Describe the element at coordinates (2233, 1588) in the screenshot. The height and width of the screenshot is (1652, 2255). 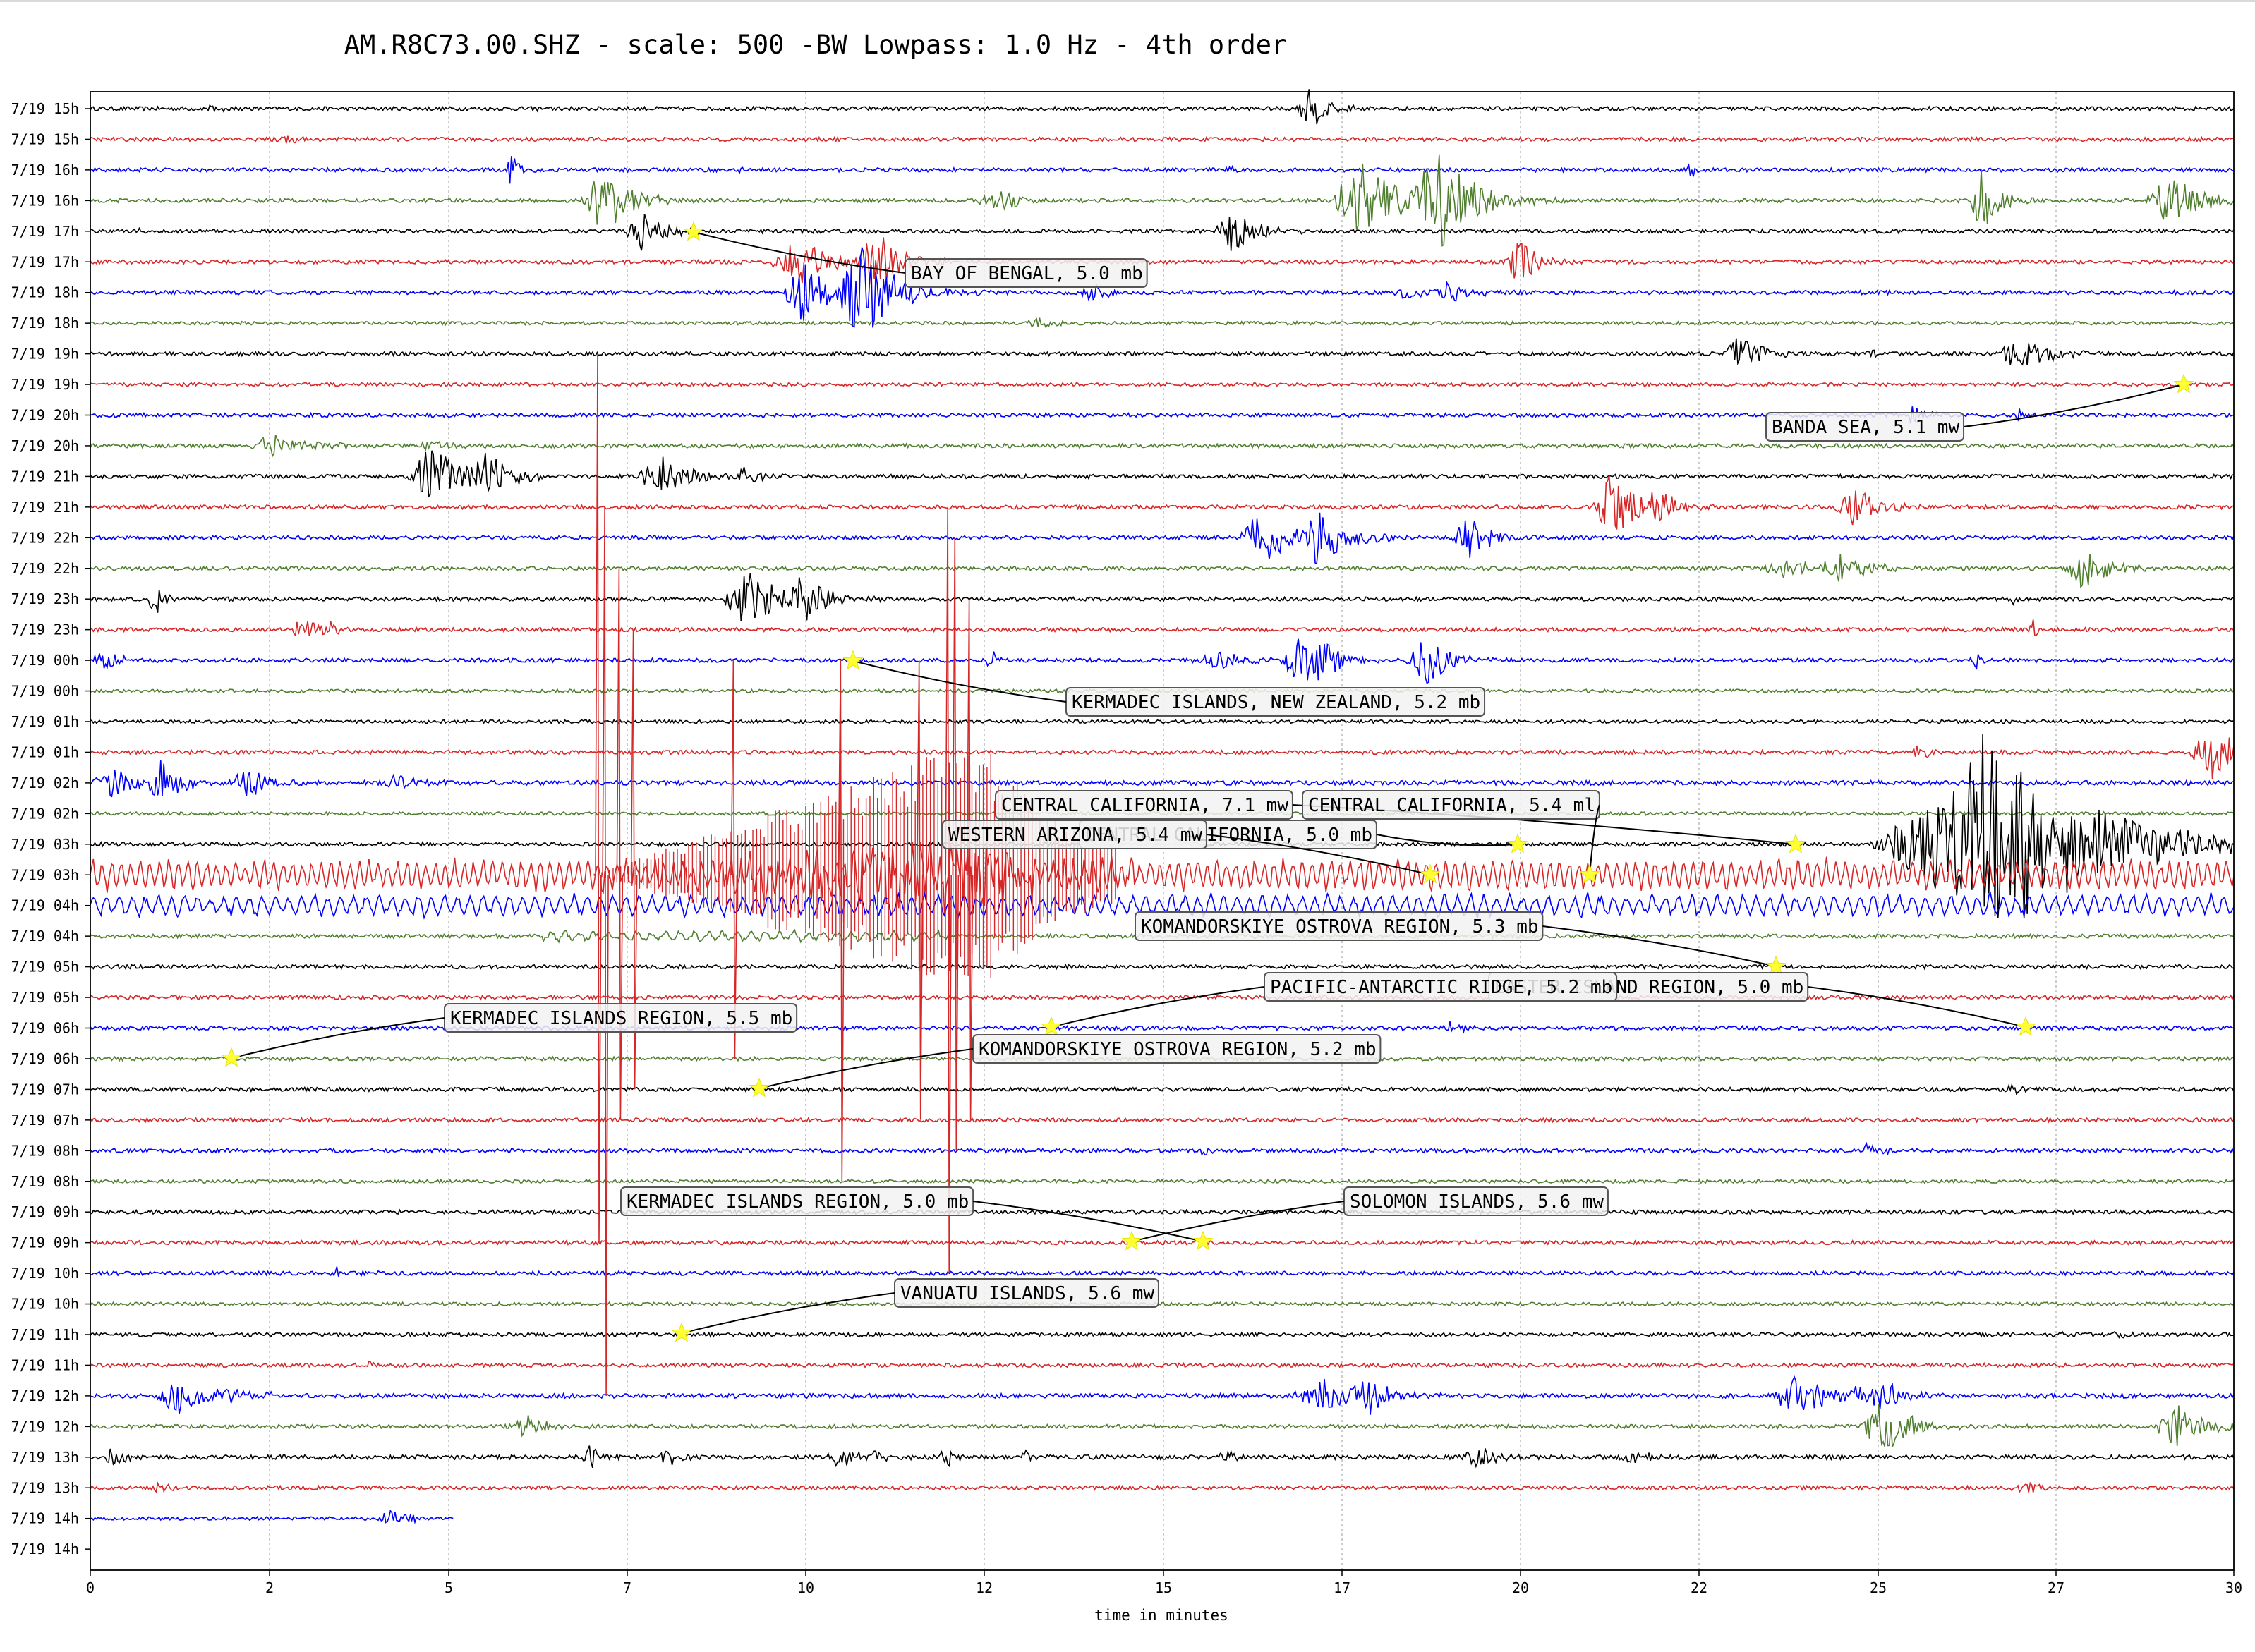
I see `x-tick-label: 30` at that location.